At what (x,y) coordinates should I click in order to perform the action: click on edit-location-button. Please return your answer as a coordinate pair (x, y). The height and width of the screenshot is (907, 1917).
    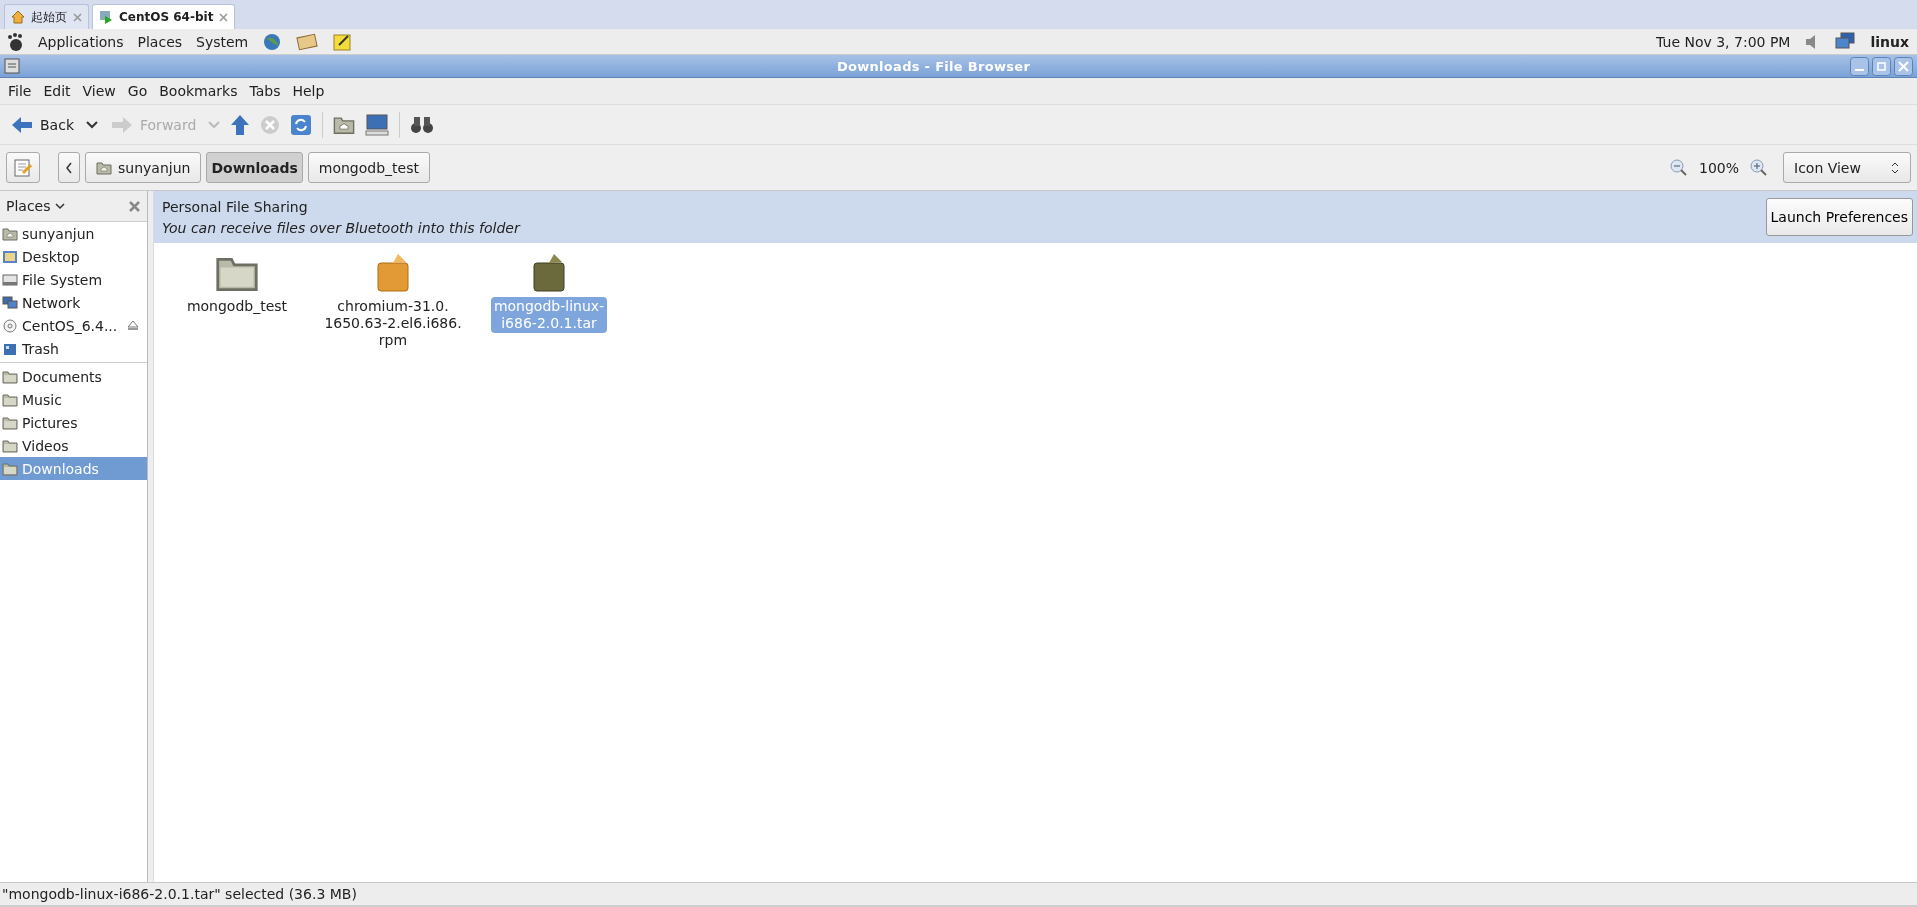
    Looking at the image, I should click on (23, 167).